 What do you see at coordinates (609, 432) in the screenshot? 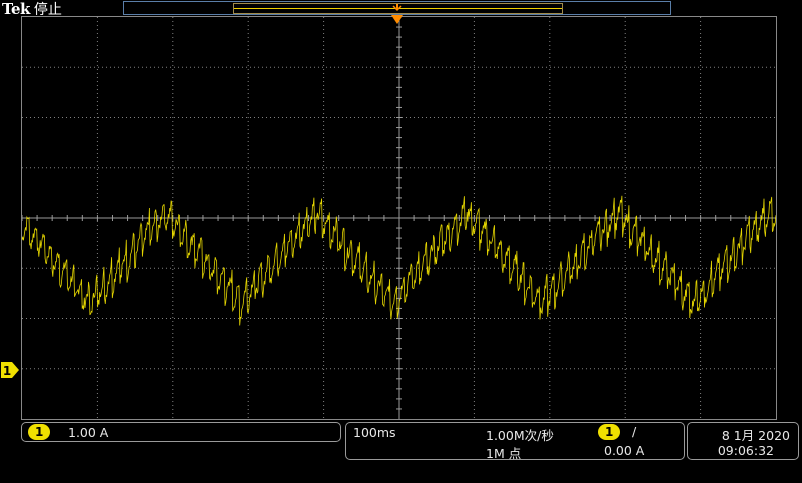
I see `trigger-source-badge: 1` at bounding box center [609, 432].